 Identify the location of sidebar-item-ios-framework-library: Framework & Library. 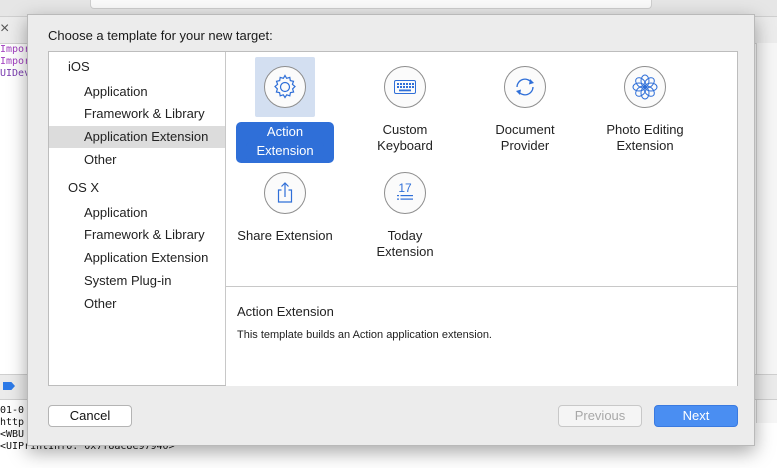
(137, 114).